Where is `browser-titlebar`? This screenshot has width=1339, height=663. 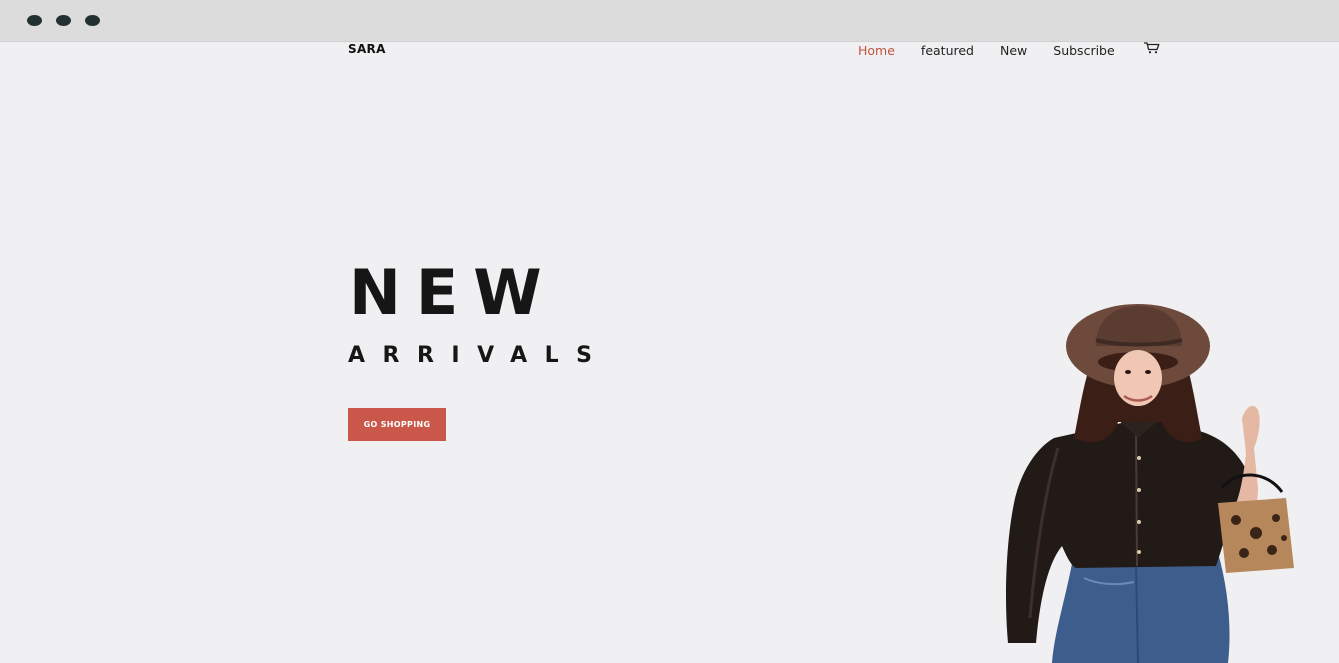 browser-titlebar is located at coordinates (669, 21).